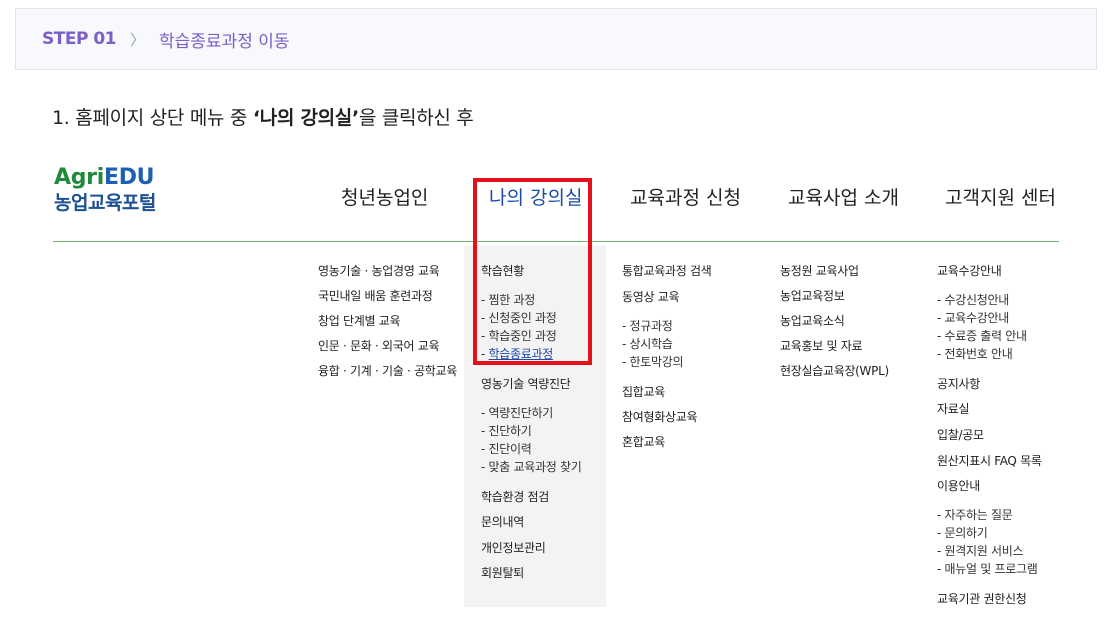 The image size is (1113, 641). What do you see at coordinates (960, 434) in the screenshot?
I see `menu-item-bid: 입찰/공모` at bounding box center [960, 434].